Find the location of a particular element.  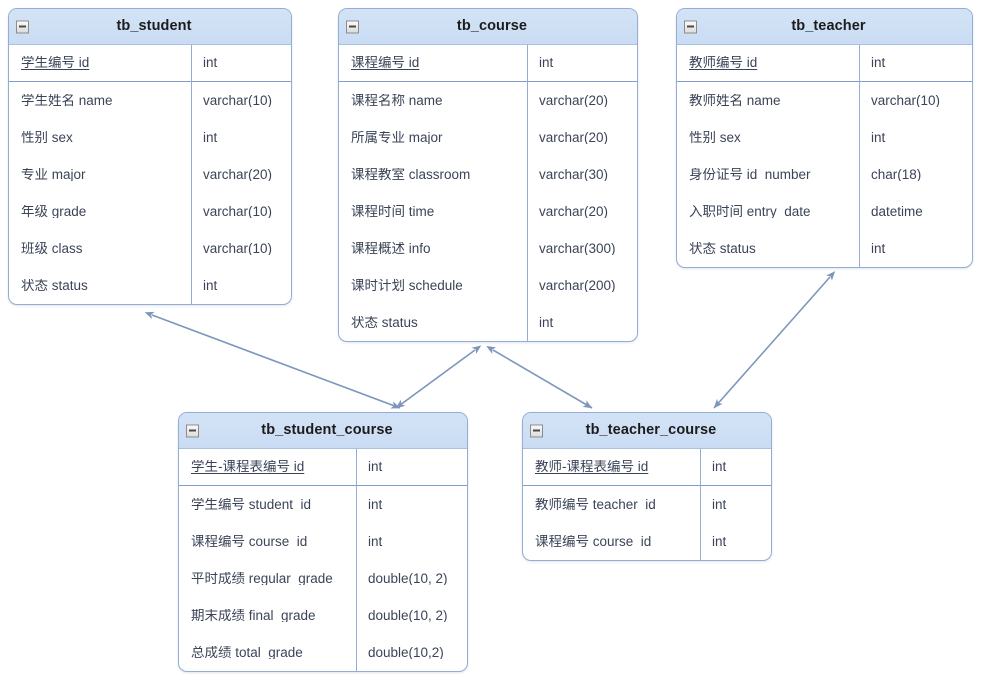

attribute-row-primary-key: 学生-课程表编号 id int is located at coordinates (323, 467).